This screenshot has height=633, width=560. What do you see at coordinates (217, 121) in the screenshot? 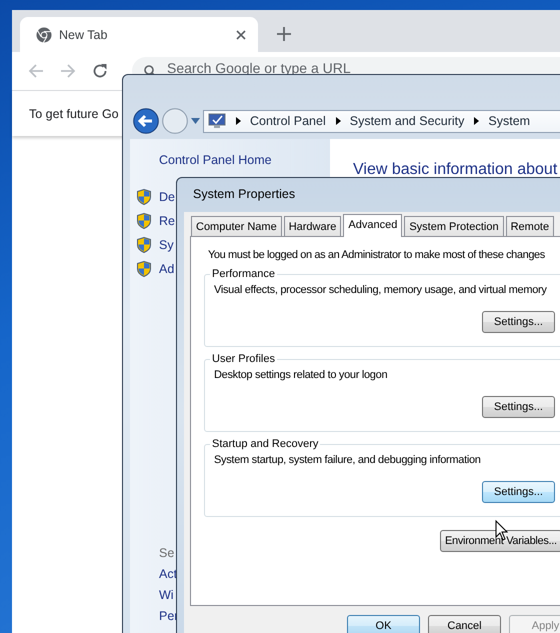
I see `computer-icon` at bounding box center [217, 121].